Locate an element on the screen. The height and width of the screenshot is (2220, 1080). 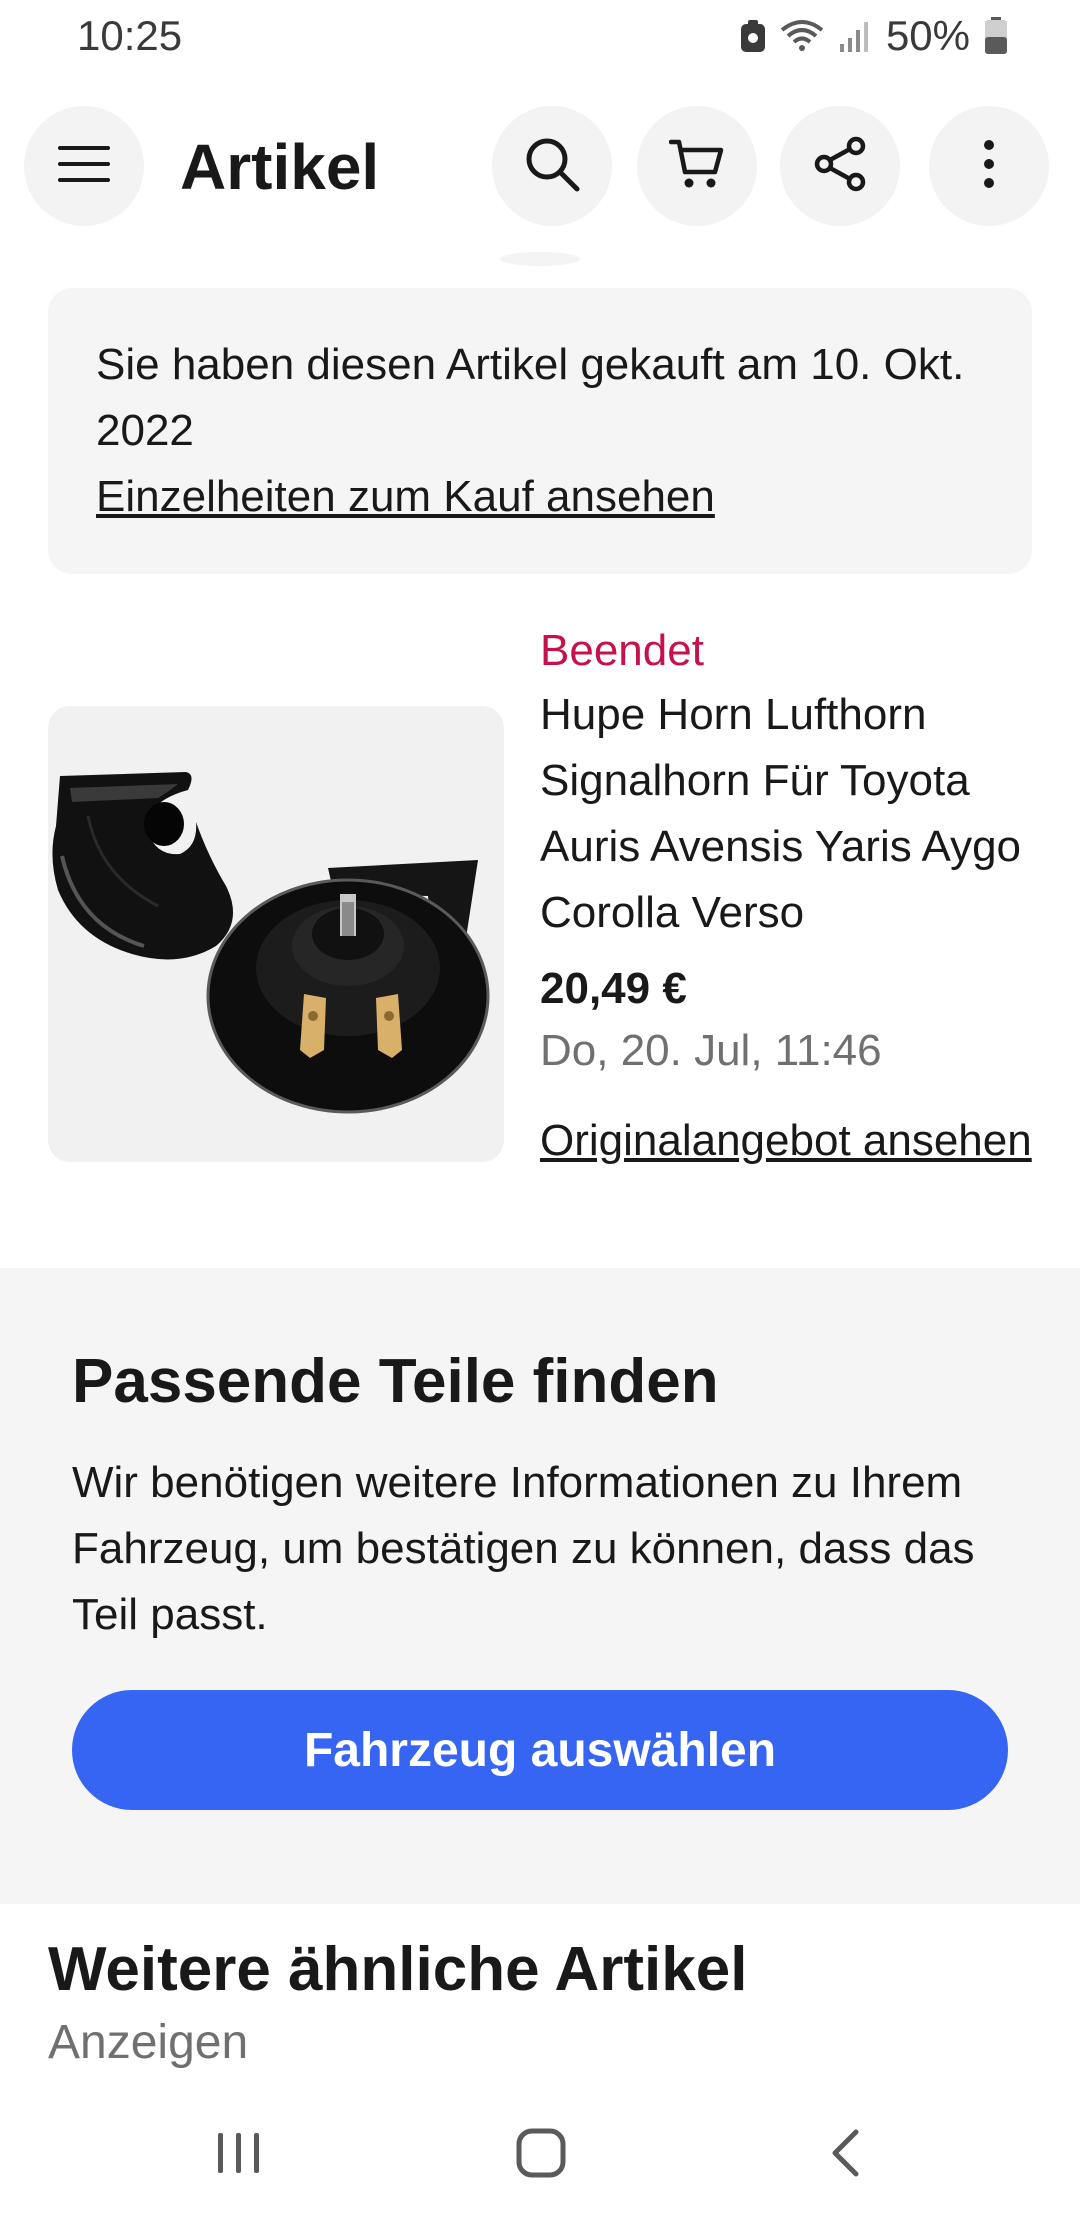
share-icon is located at coordinates (840, 166).